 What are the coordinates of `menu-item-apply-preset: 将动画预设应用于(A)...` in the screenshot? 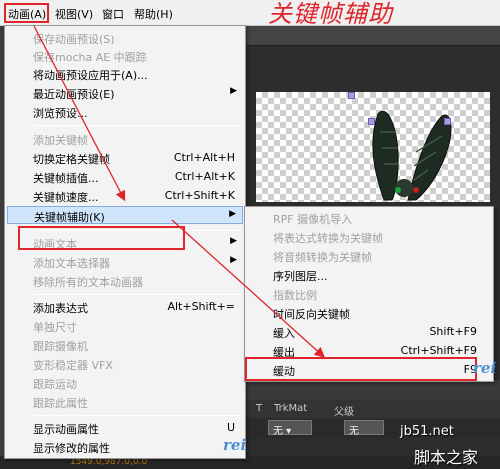 It's located at (138, 74).